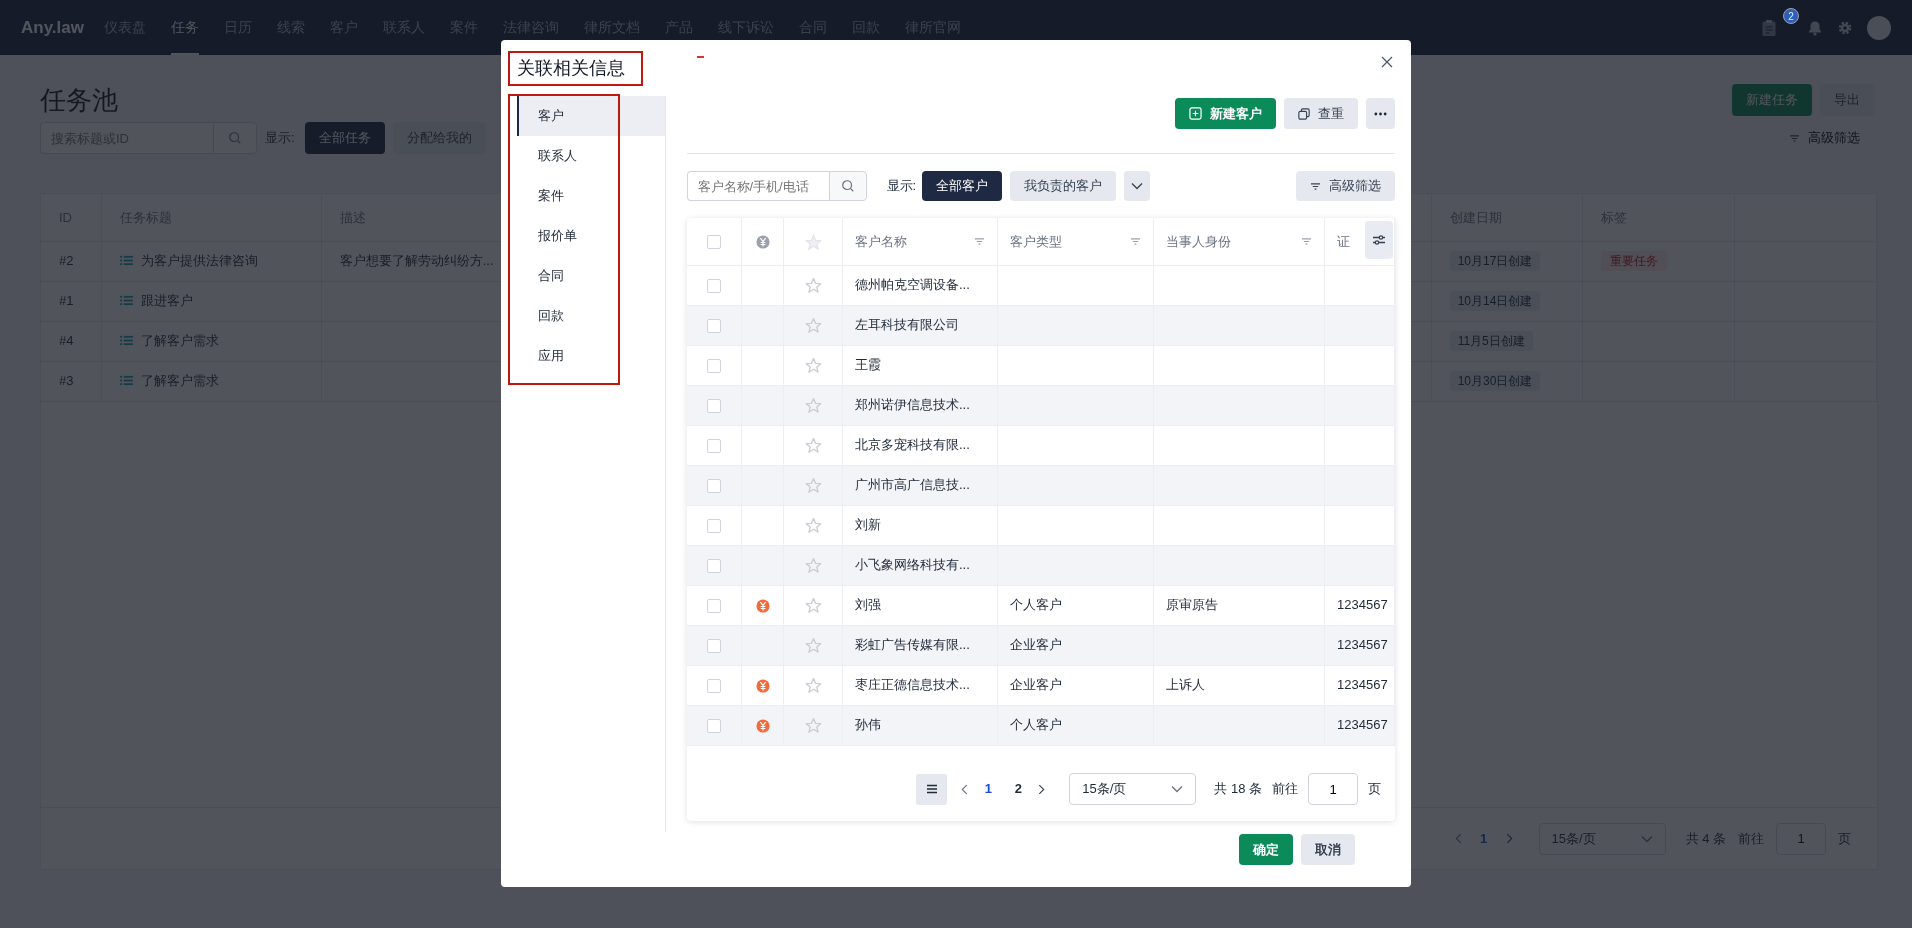 The image size is (1912, 928). I want to click on toolbar-button: 新建客户, so click(1225, 113).